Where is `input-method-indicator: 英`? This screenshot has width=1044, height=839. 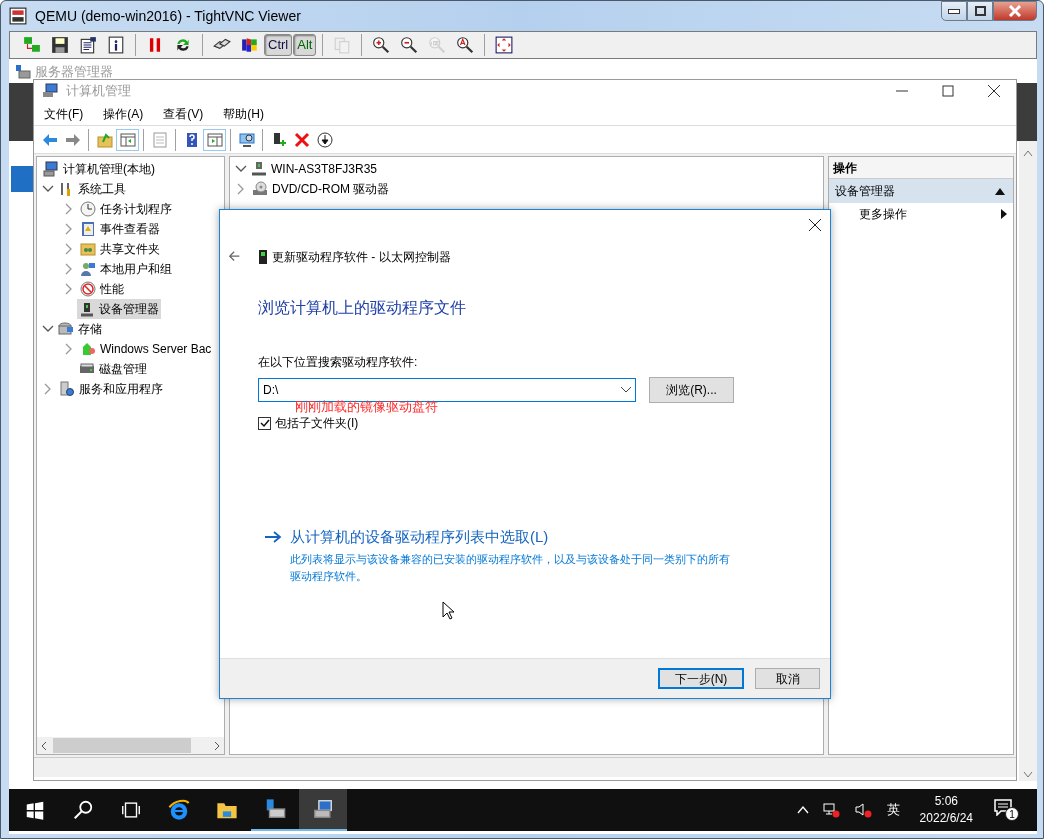 input-method-indicator: 英 is located at coordinates (893, 810).